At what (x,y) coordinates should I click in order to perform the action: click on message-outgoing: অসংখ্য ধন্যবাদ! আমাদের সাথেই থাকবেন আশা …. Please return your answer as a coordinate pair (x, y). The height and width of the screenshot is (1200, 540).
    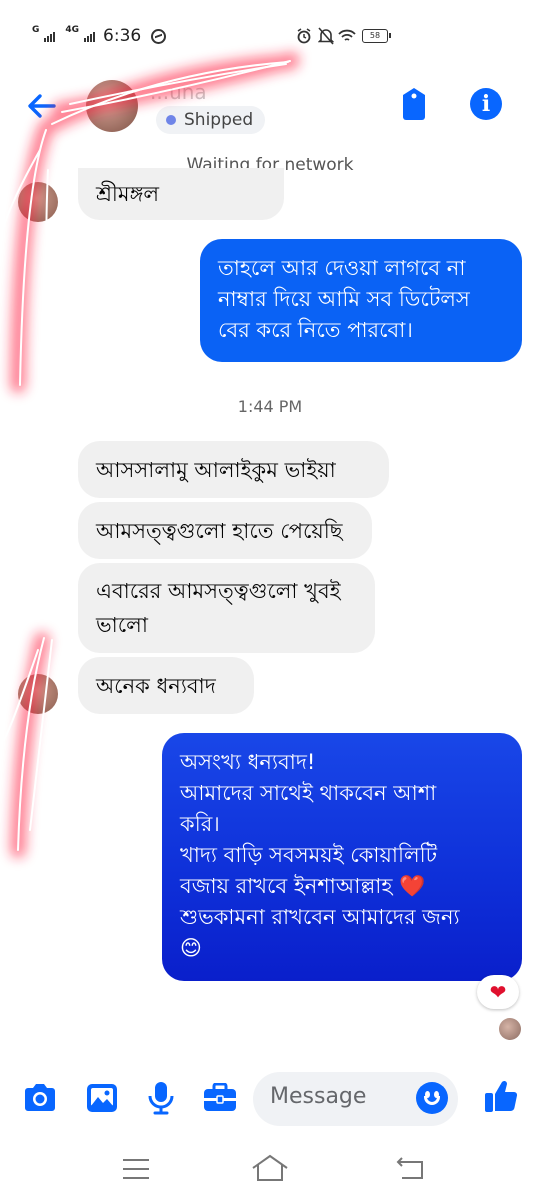
    Looking at the image, I should click on (342, 857).